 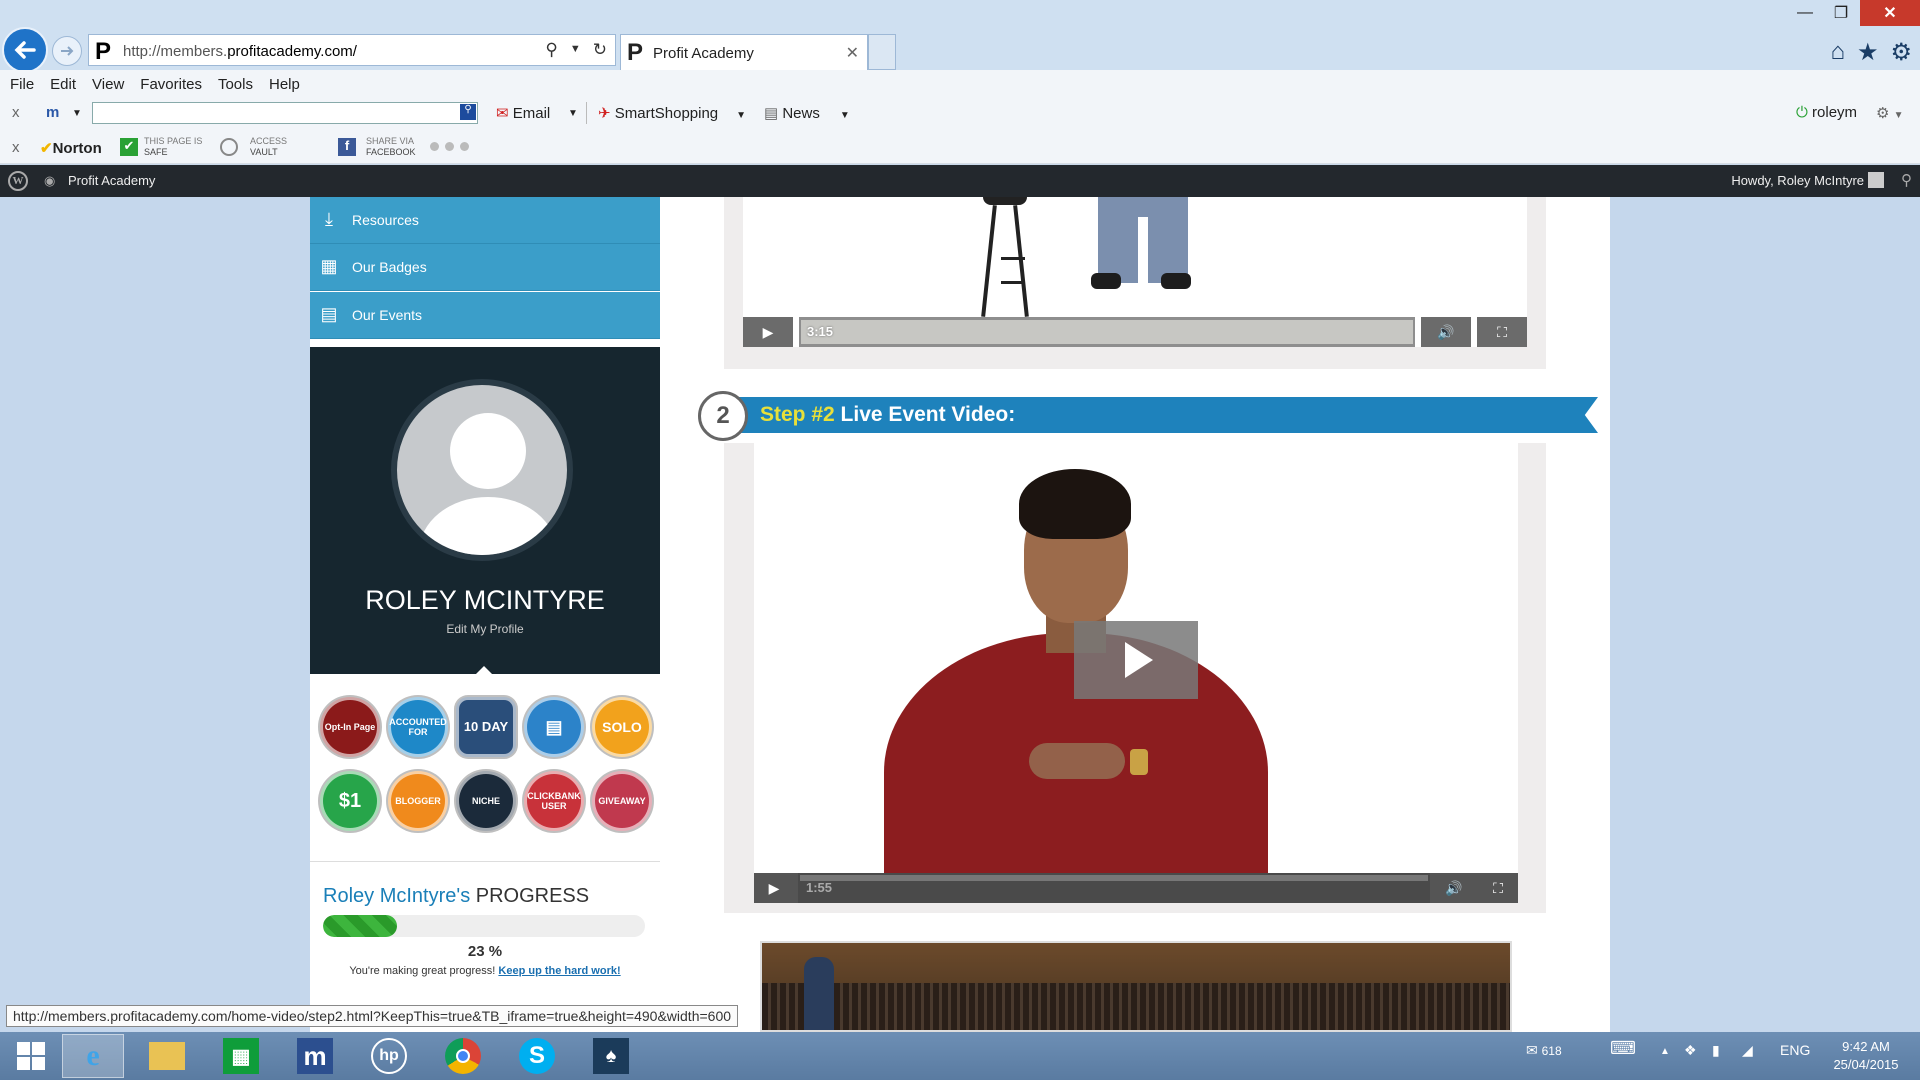 What do you see at coordinates (1804, 112) in the screenshot?
I see `power-icon: ⏻` at bounding box center [1804, 112].